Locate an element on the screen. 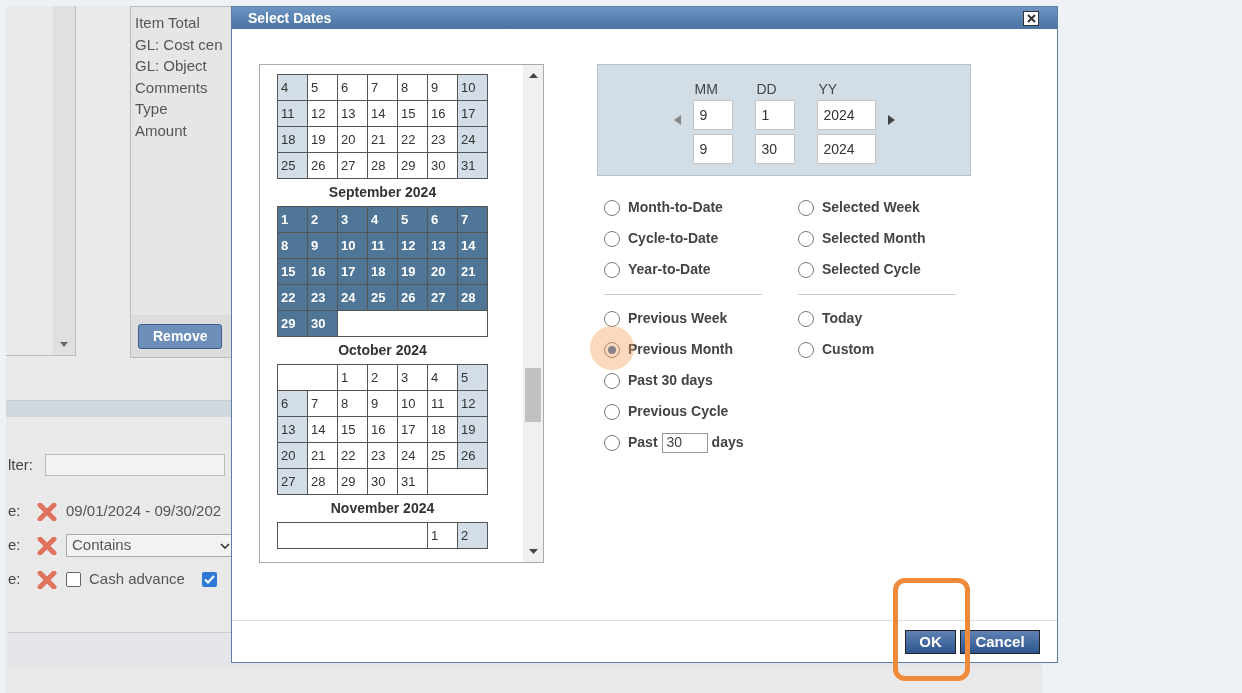  close-button is located at coordinates (1031, 18).